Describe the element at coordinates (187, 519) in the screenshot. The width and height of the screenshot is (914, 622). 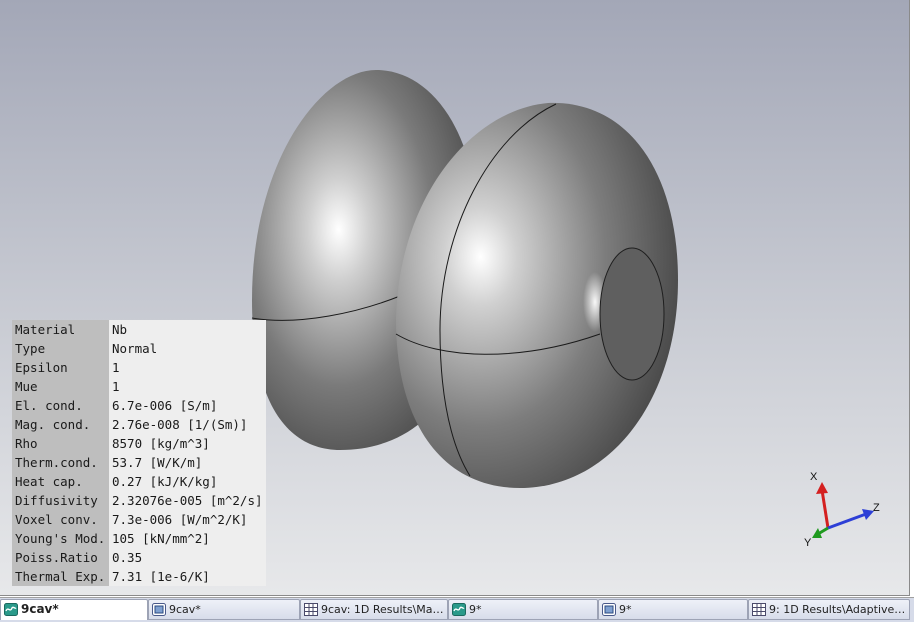
I see `property-value: 7.3e-006 [W/m^2/K]` at that location.